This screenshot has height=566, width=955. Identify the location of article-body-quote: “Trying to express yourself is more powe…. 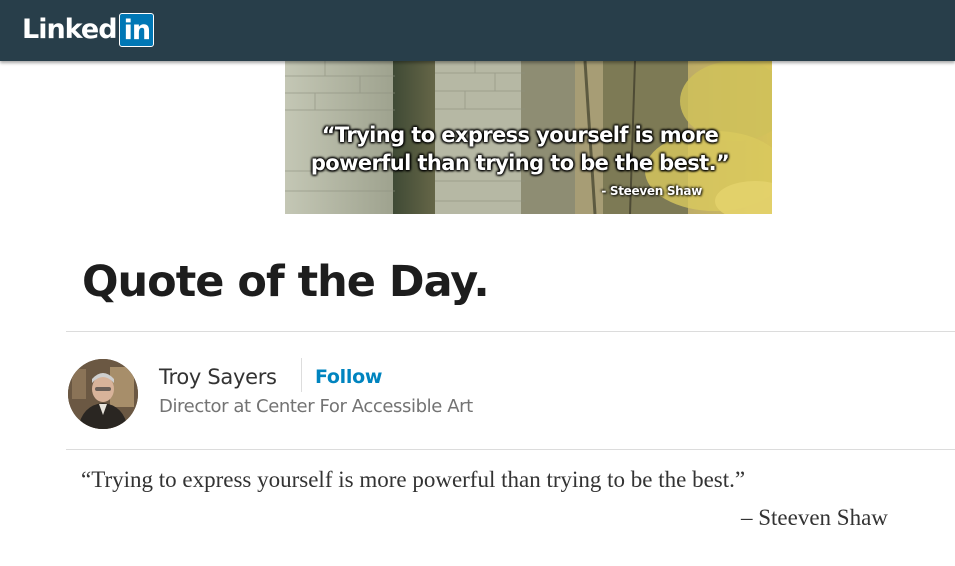
(413, 479).